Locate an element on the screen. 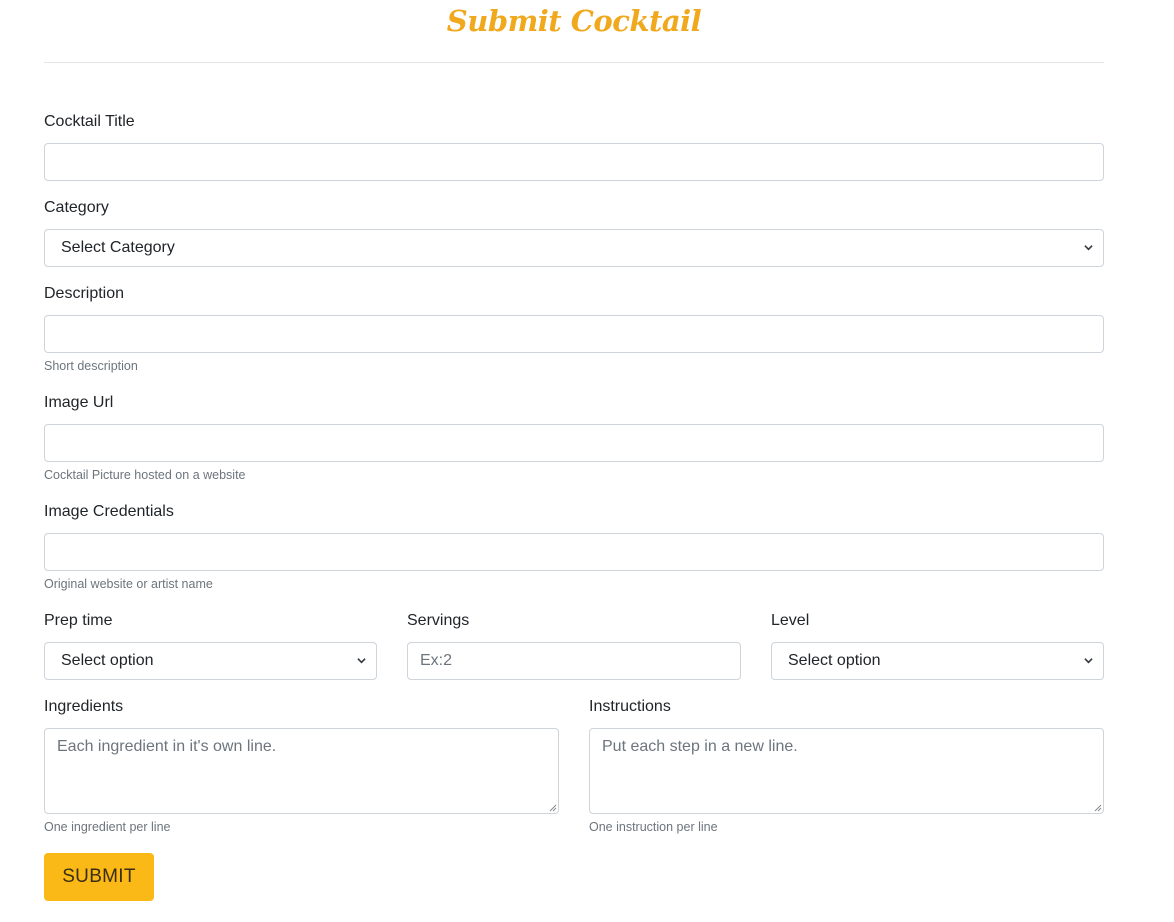  ingredients-label: Ingredients is located at coordinates (84, 706).